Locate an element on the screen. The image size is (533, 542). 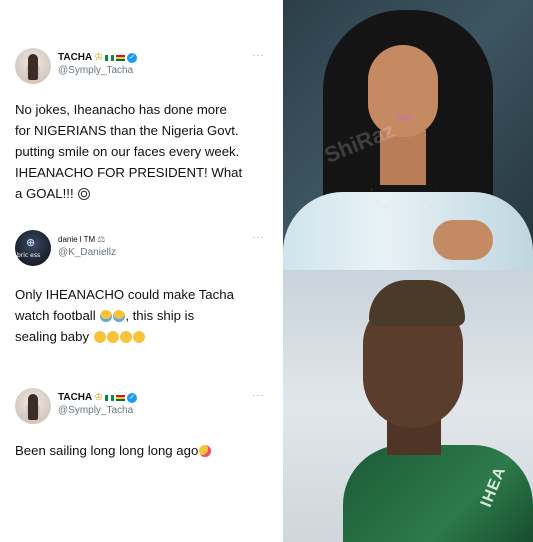
scales-icon: ⚖ is located at coordinates (101, 239).